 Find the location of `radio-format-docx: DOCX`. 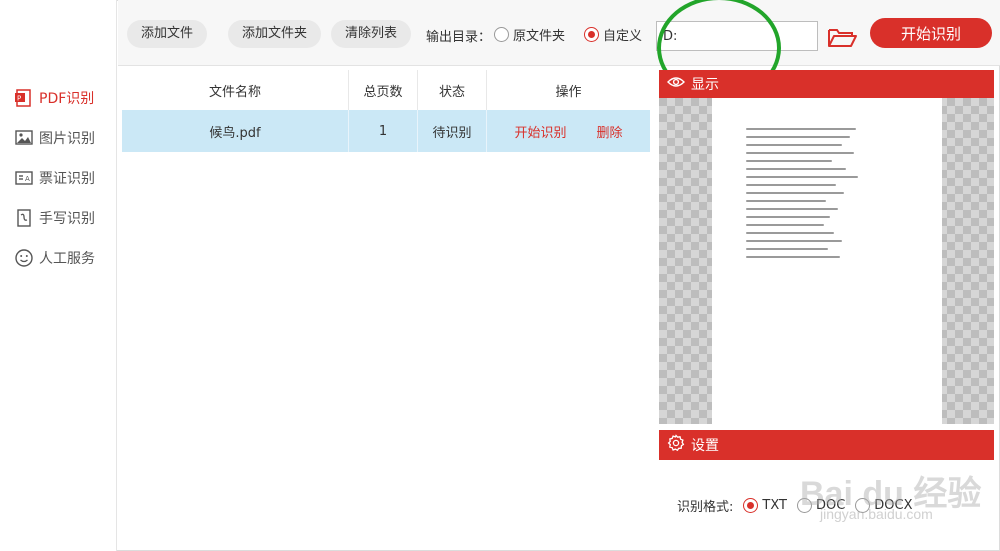

radio-format-docx: DOCX is located at coordinates (884, 505).